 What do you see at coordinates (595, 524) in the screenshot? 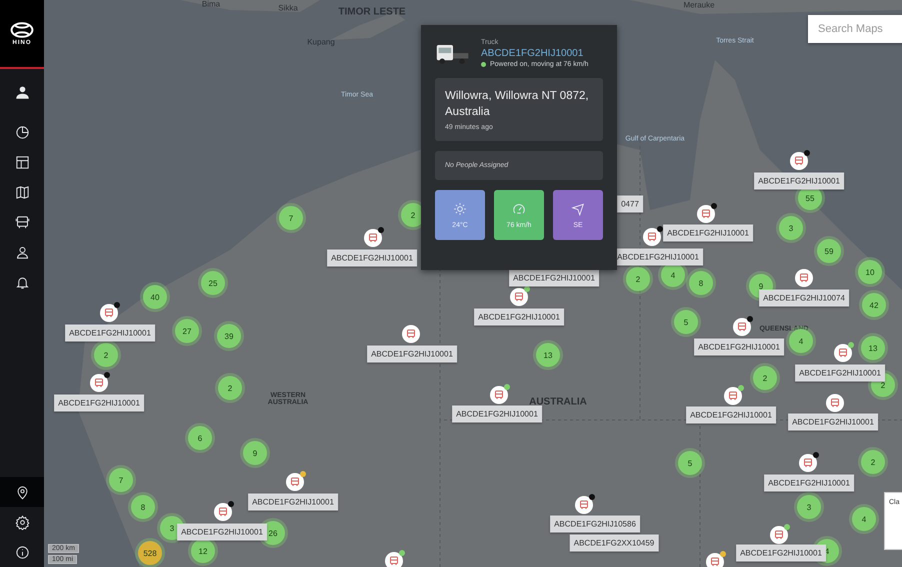
I see `vehicle-label: ABCDE1FG2HIJ10586` at bounding box center [595, 524].